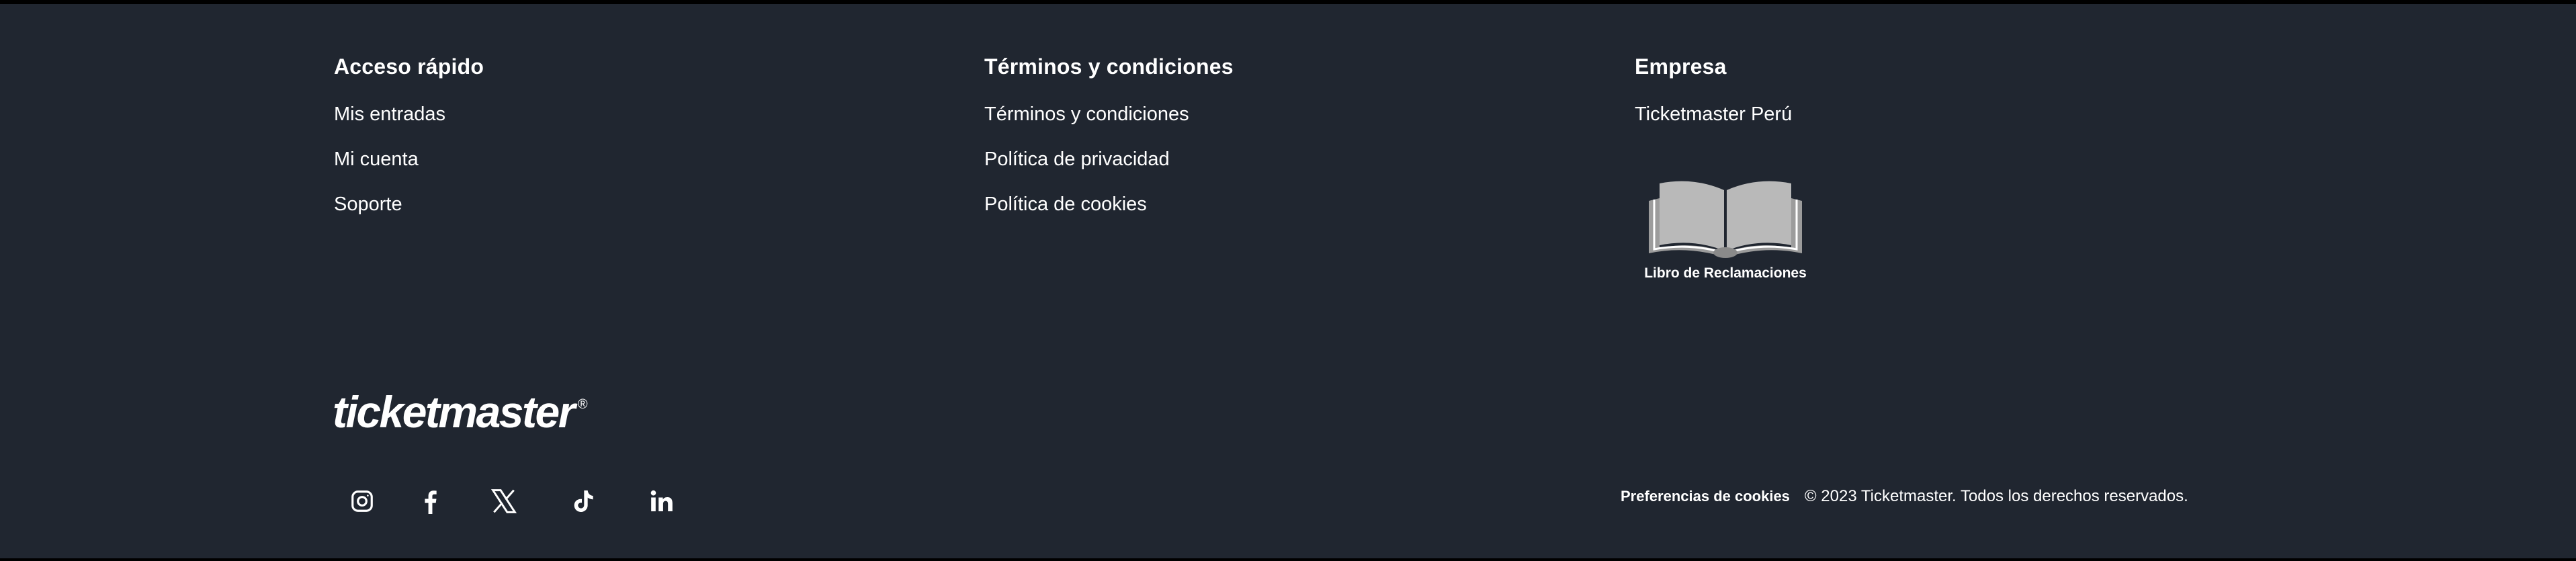 The width and height of the screenshot is (2576, 561). What do you see at coordinates (1109, 159) in the screenshot?
I see `privacy-policy-link: Política de privacidad` at bounding box center [1109, 159].